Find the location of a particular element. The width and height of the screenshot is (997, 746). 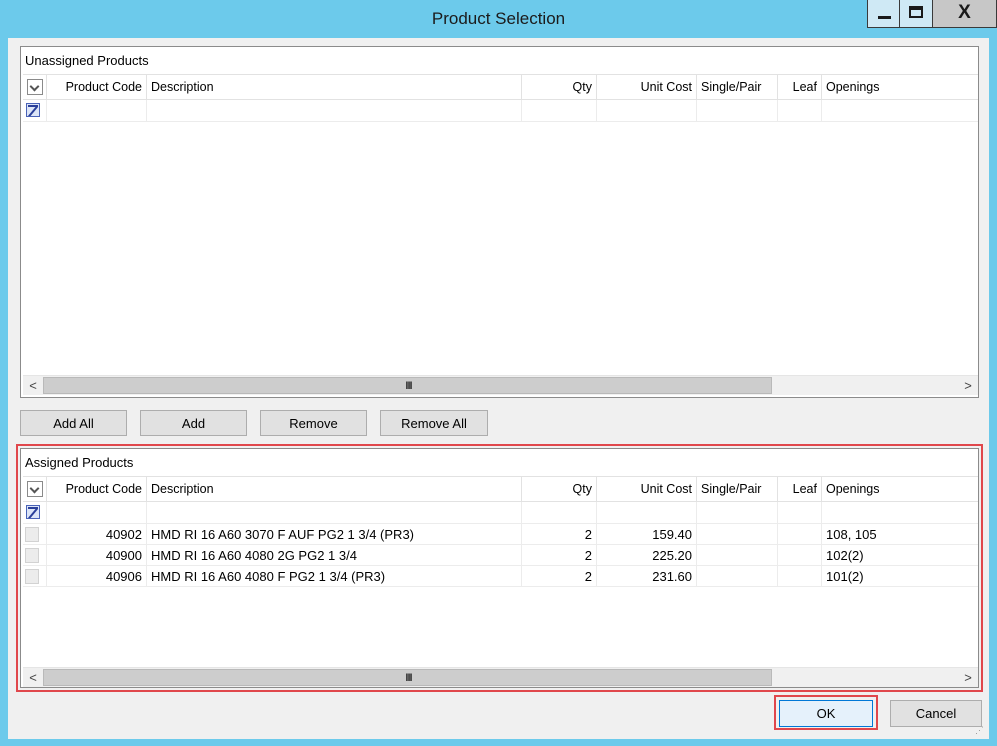

cell-product-code: 40900 is located at coordinates (97, 555).